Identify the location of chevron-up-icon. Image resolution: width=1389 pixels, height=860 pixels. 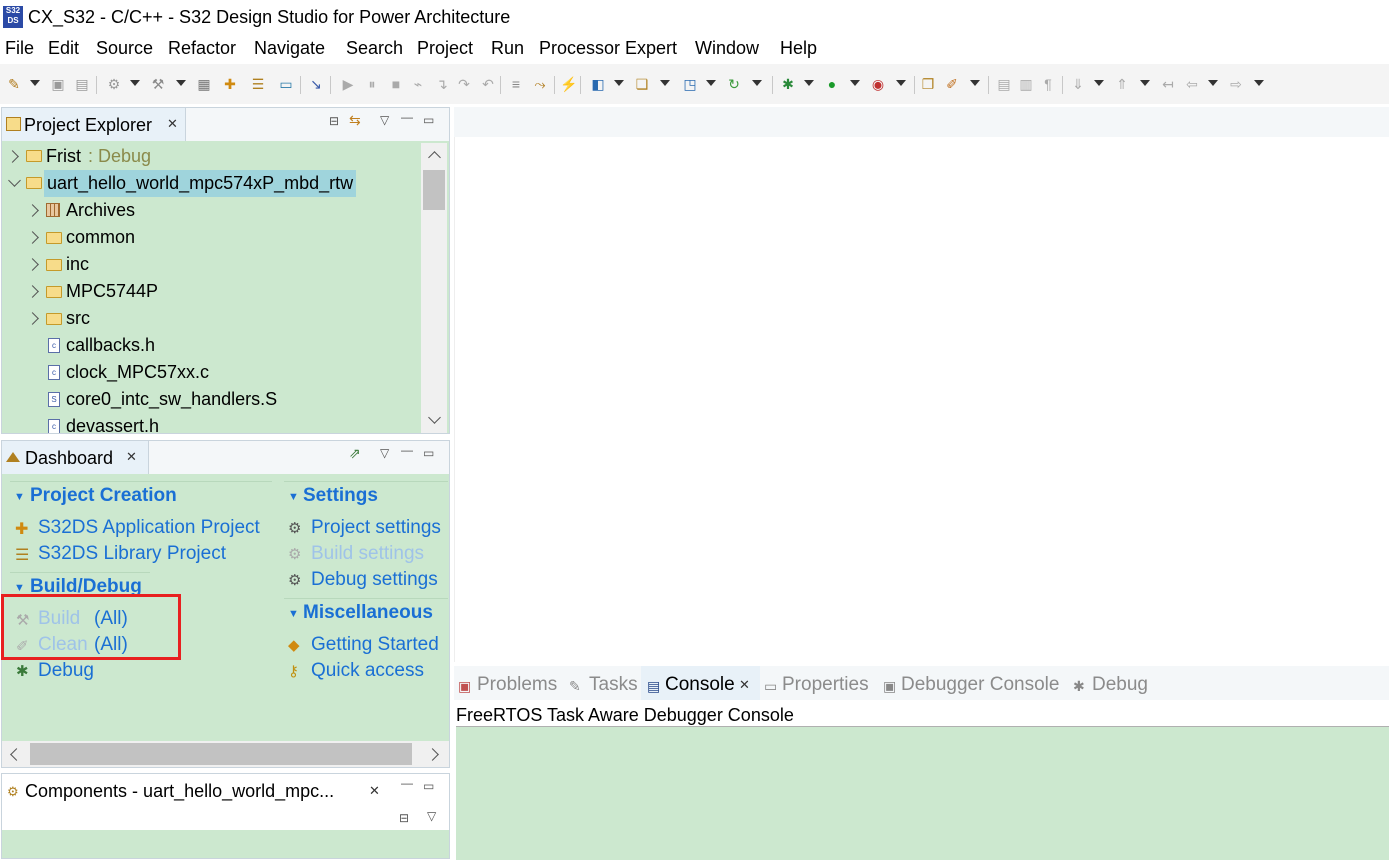
(434, 157).